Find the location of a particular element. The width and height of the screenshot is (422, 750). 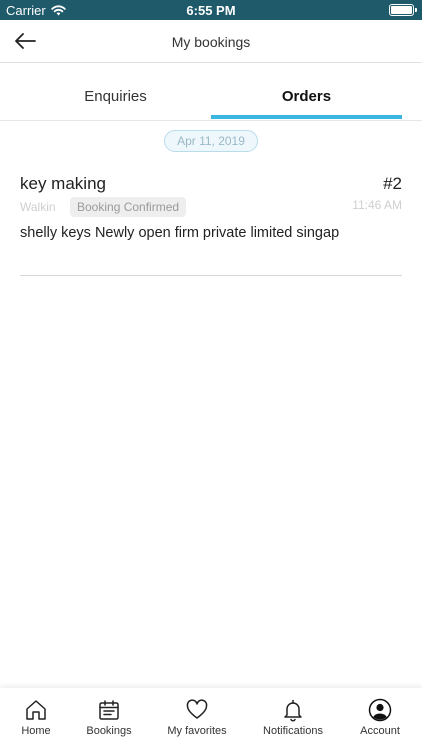

home-icon is located at coordinates (36, 710).